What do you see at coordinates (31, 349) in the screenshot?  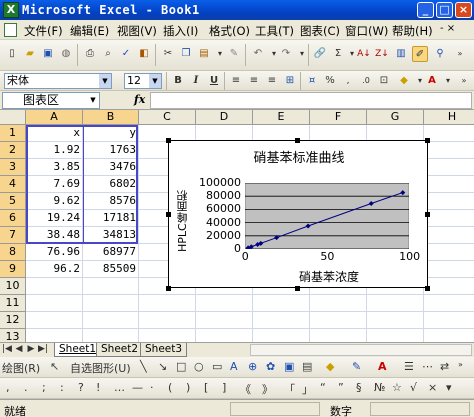 I see `next-sheet-icon: ▶` at bounding box center [31, 349].